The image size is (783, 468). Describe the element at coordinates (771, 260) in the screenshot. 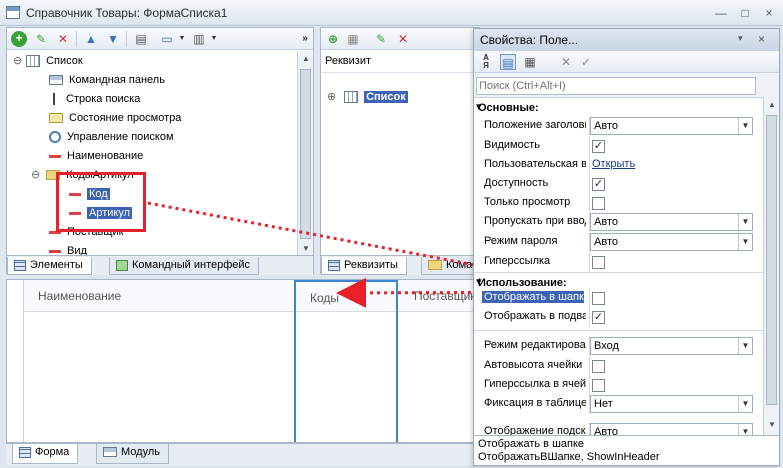

I see `scroll-thumb` at that location.